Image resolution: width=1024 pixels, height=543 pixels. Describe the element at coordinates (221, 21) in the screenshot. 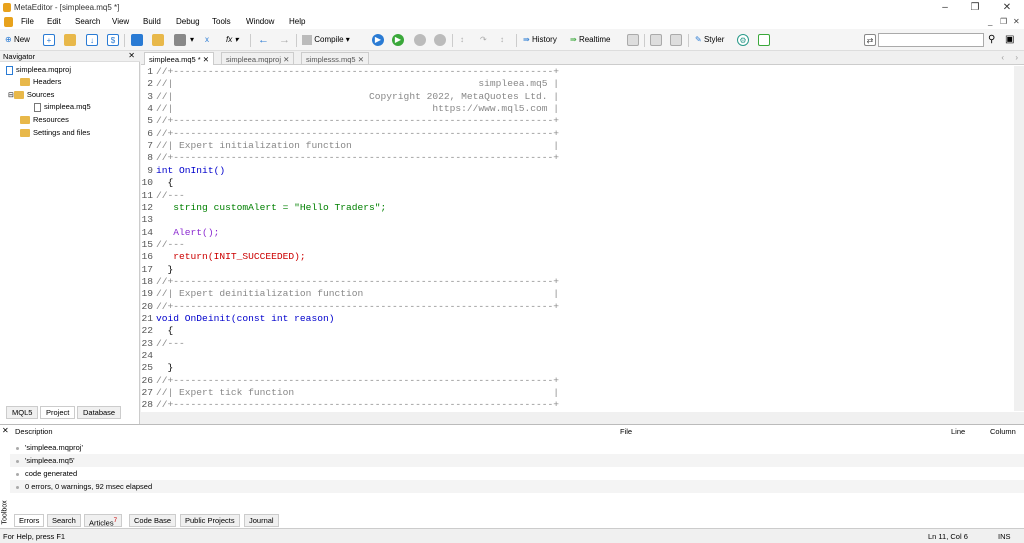

I see `menu-tools: Tools` at that location.